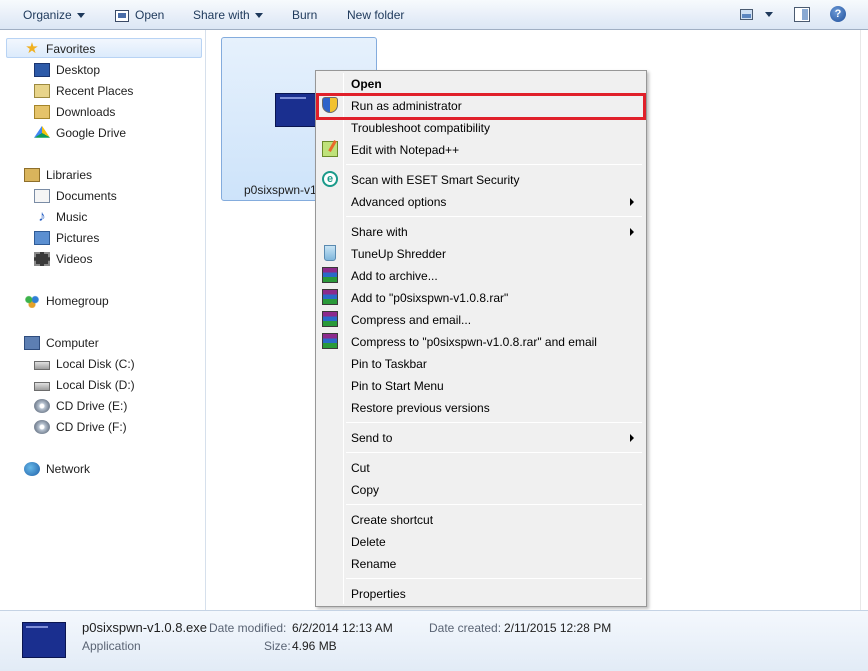 The image size is (868, 671). Describe the element at coordinates (371, 438) in the screenshot. I see `menu-item-send-to: Send to` at that location.